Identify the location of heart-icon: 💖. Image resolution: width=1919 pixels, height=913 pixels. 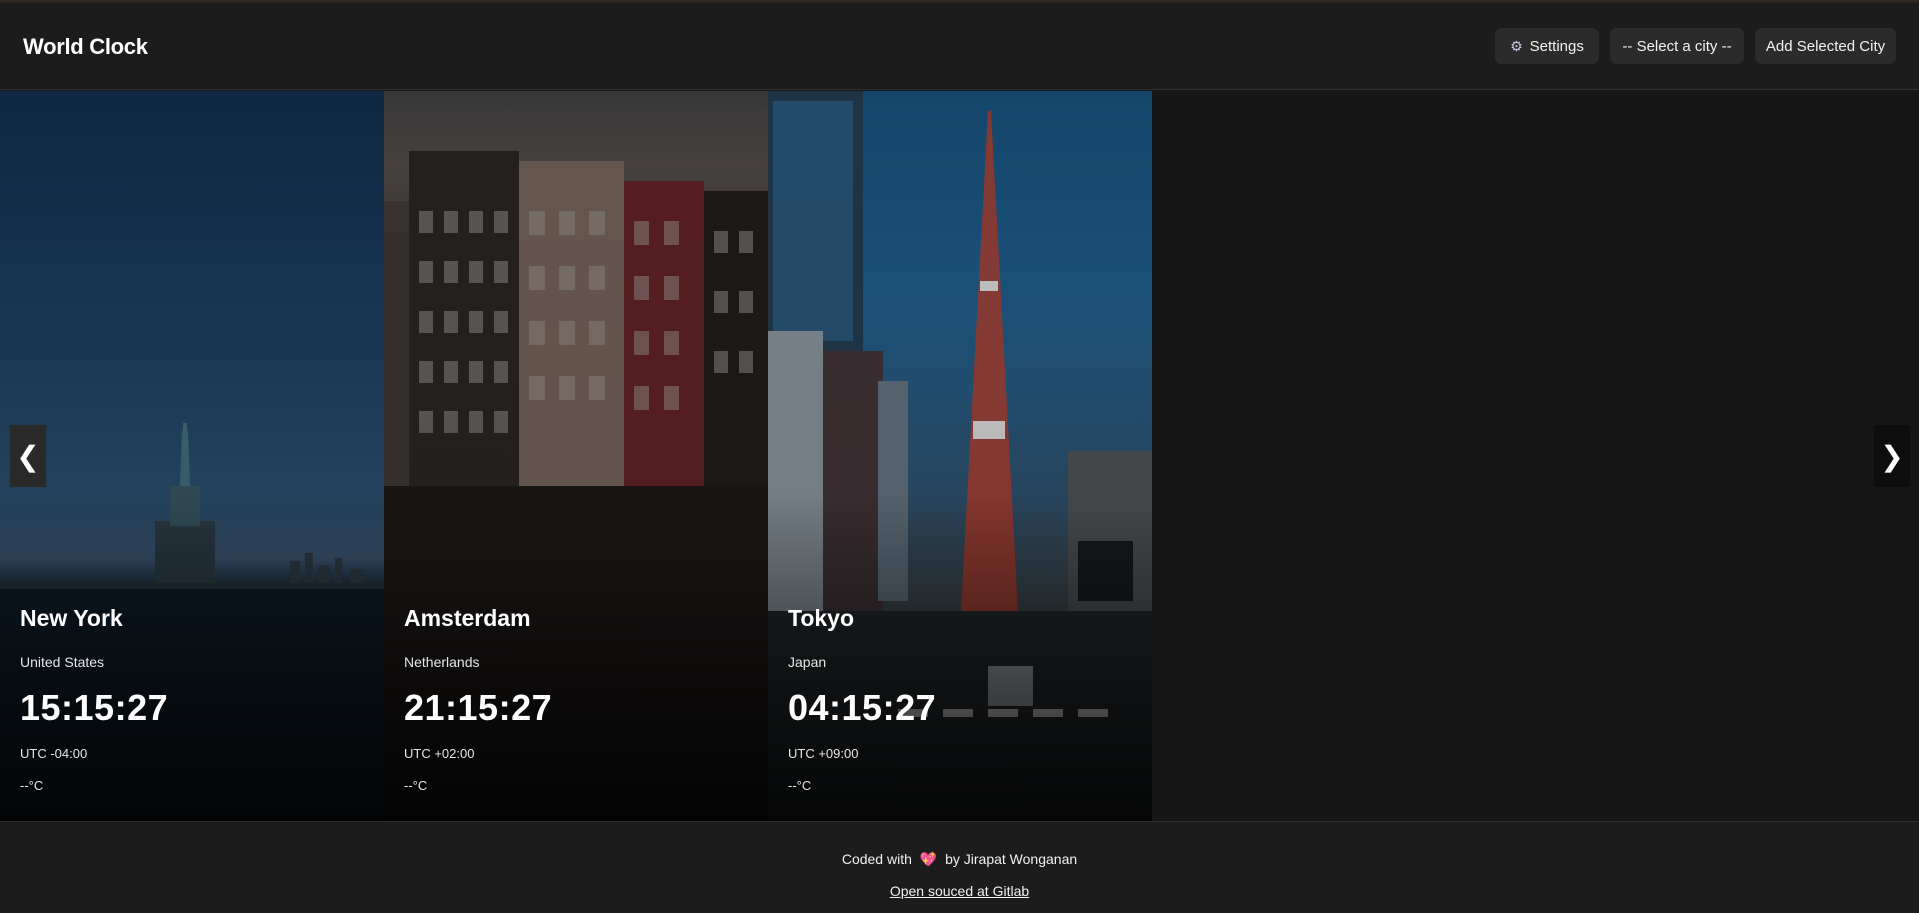
(928, 859).